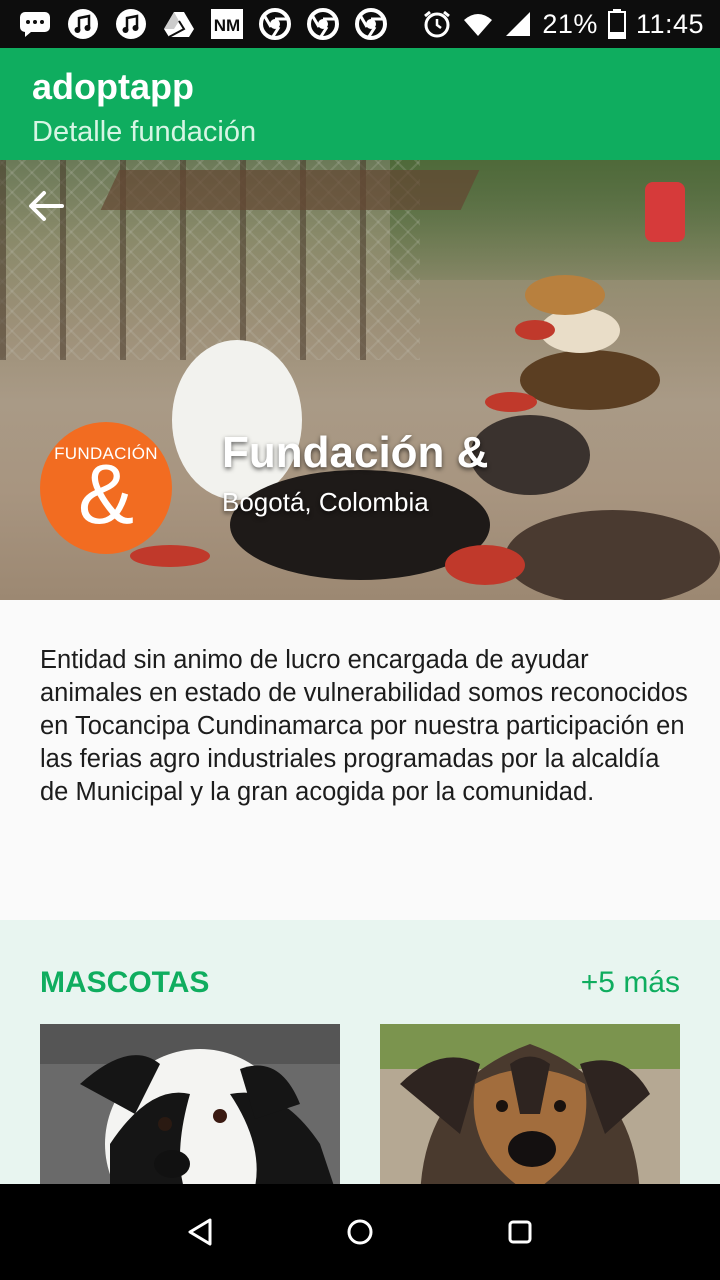 The height and width of the screenshot is (1280, 720). I want to click on logo-symbol: &, so click(106, 494).